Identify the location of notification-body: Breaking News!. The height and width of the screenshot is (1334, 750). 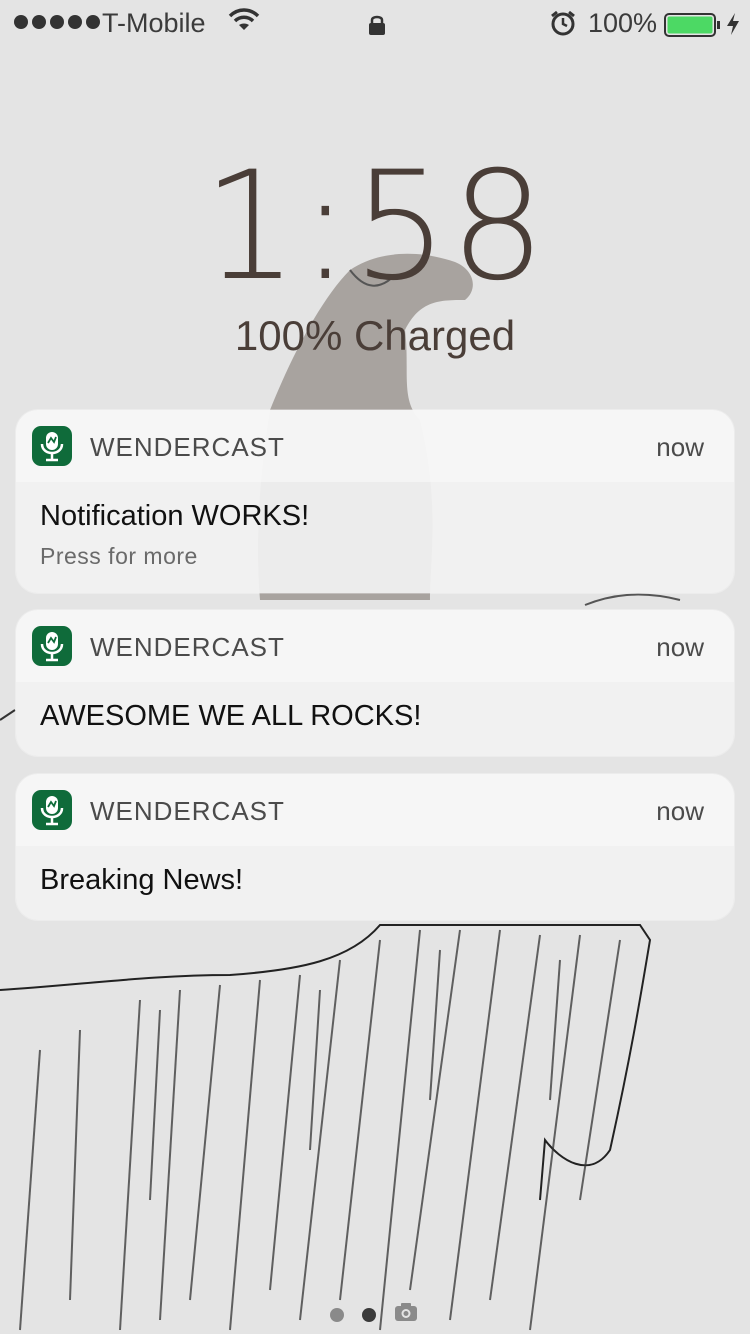
(375, 881).